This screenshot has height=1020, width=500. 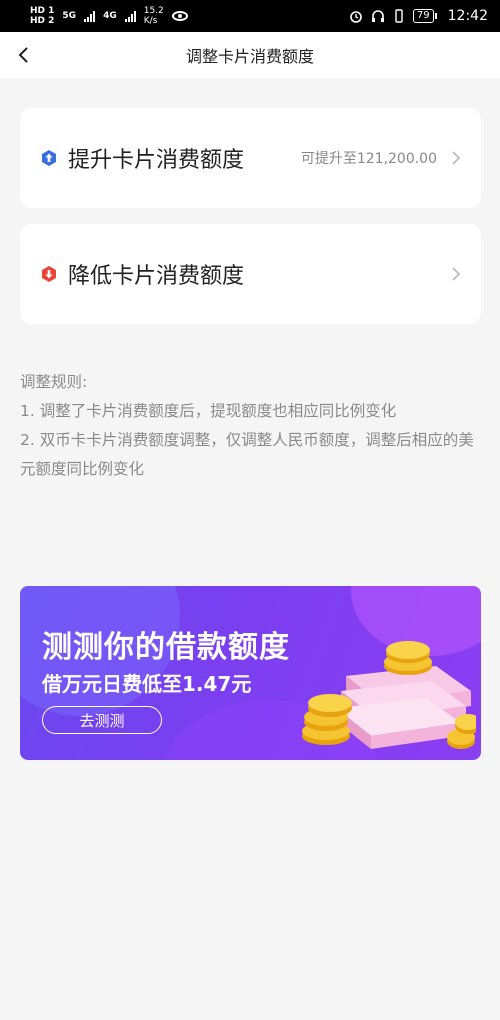 I want to click on network-4g-label: 4G, so click(x=110, y=16).